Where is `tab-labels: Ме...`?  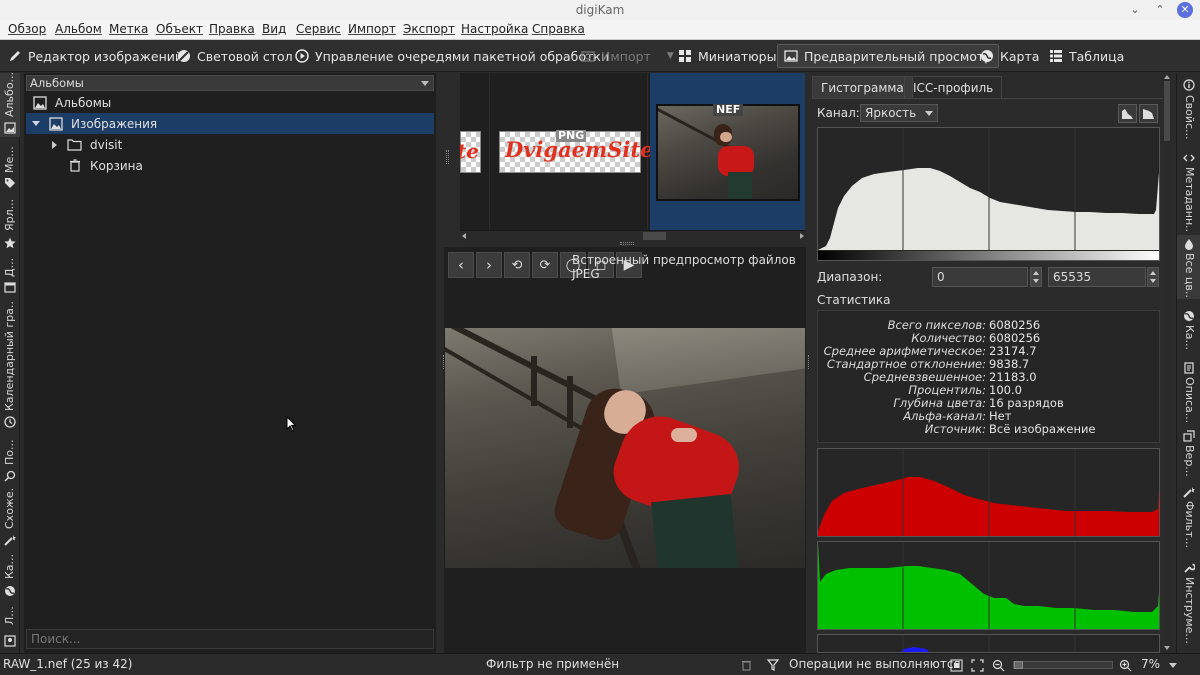 tab-labels: Ме... is located at coordinates (10, 167).